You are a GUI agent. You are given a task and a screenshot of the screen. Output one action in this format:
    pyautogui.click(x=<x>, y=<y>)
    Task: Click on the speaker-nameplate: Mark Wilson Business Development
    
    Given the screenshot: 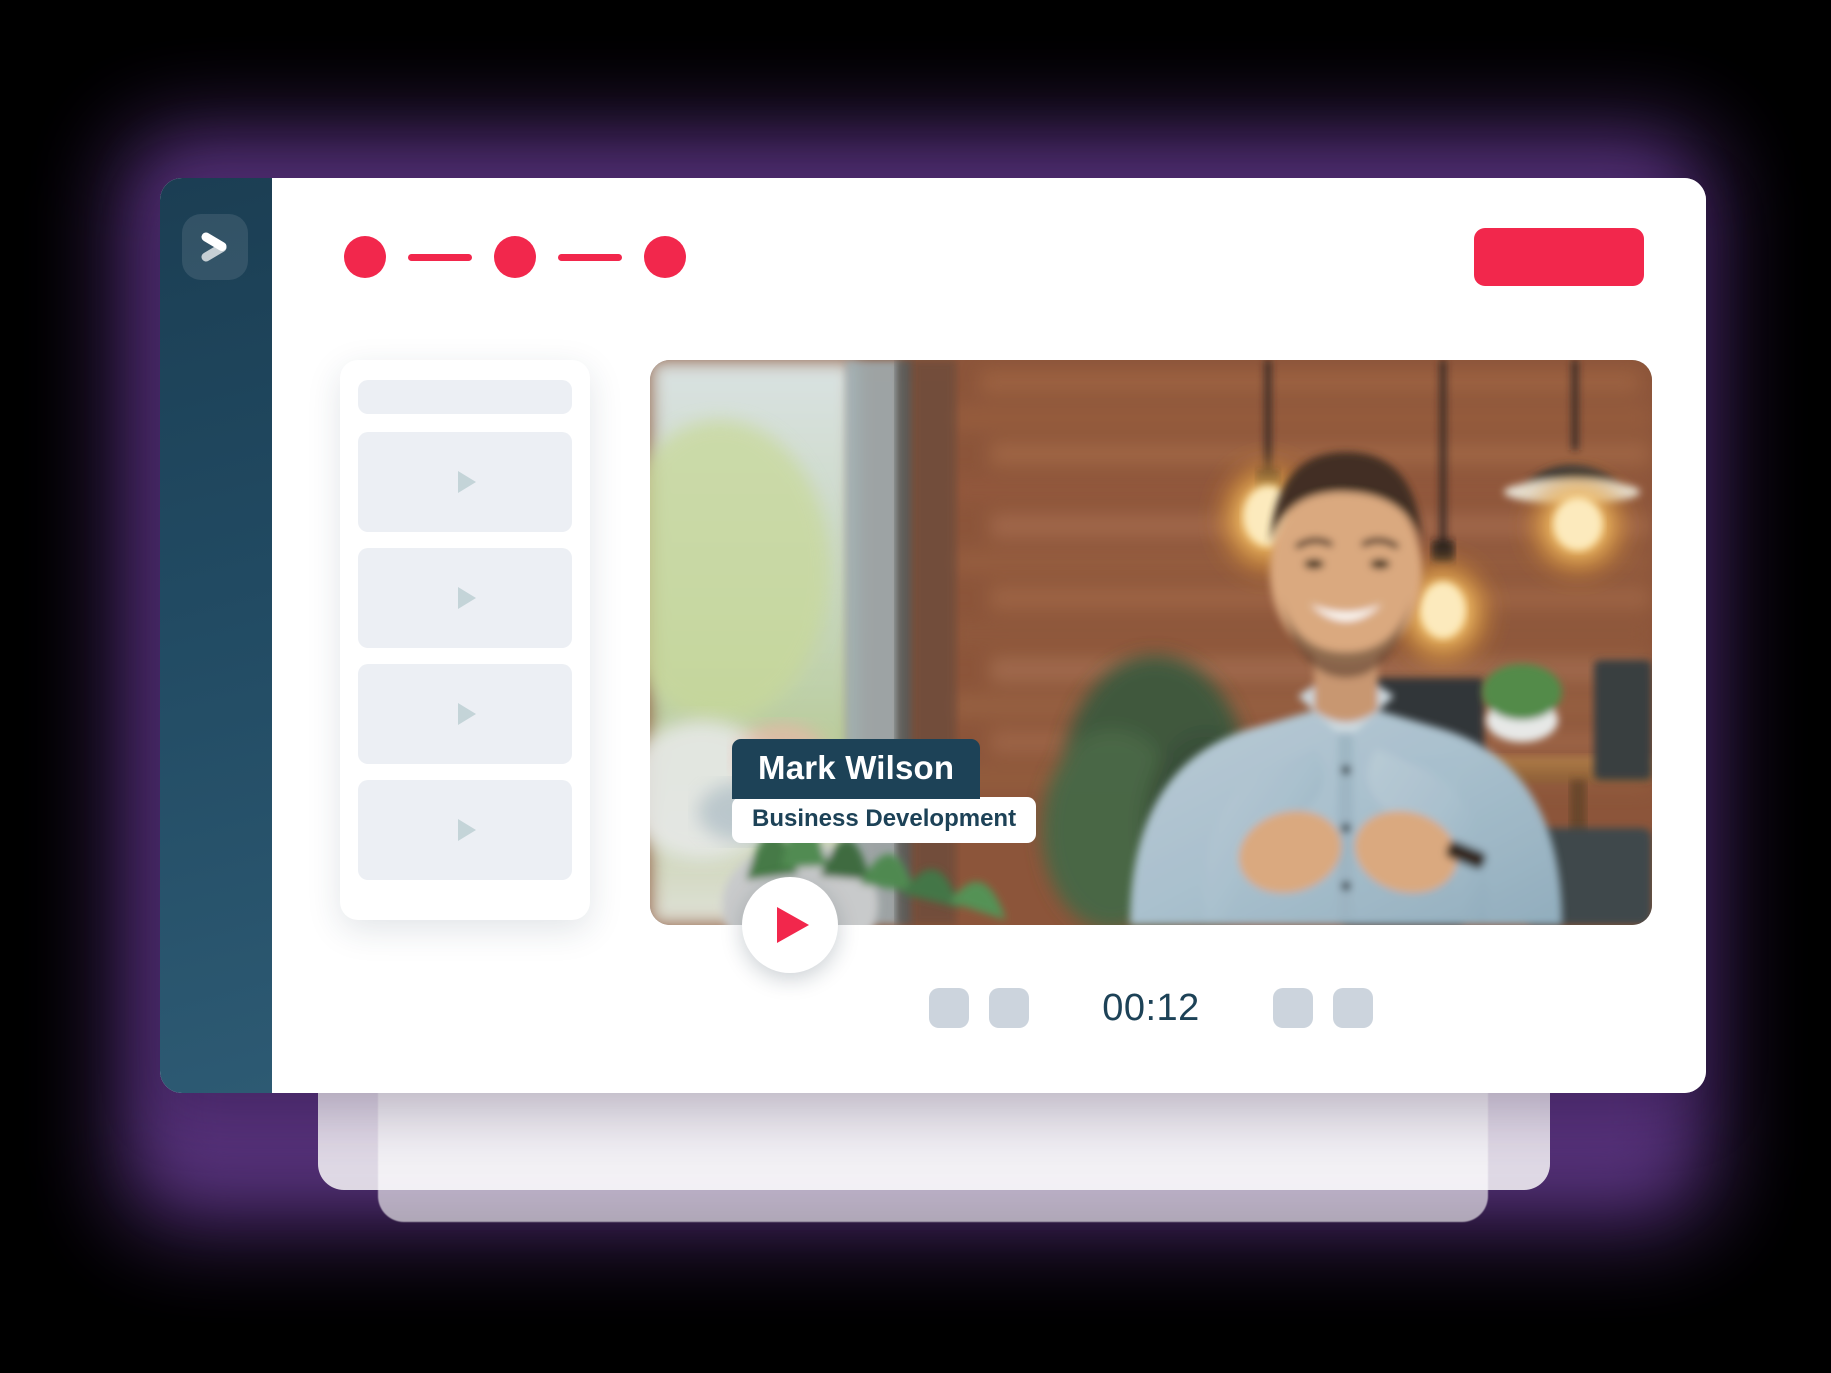 What is the action you would take?
    pyautogui.click(x=884, y=791)
    